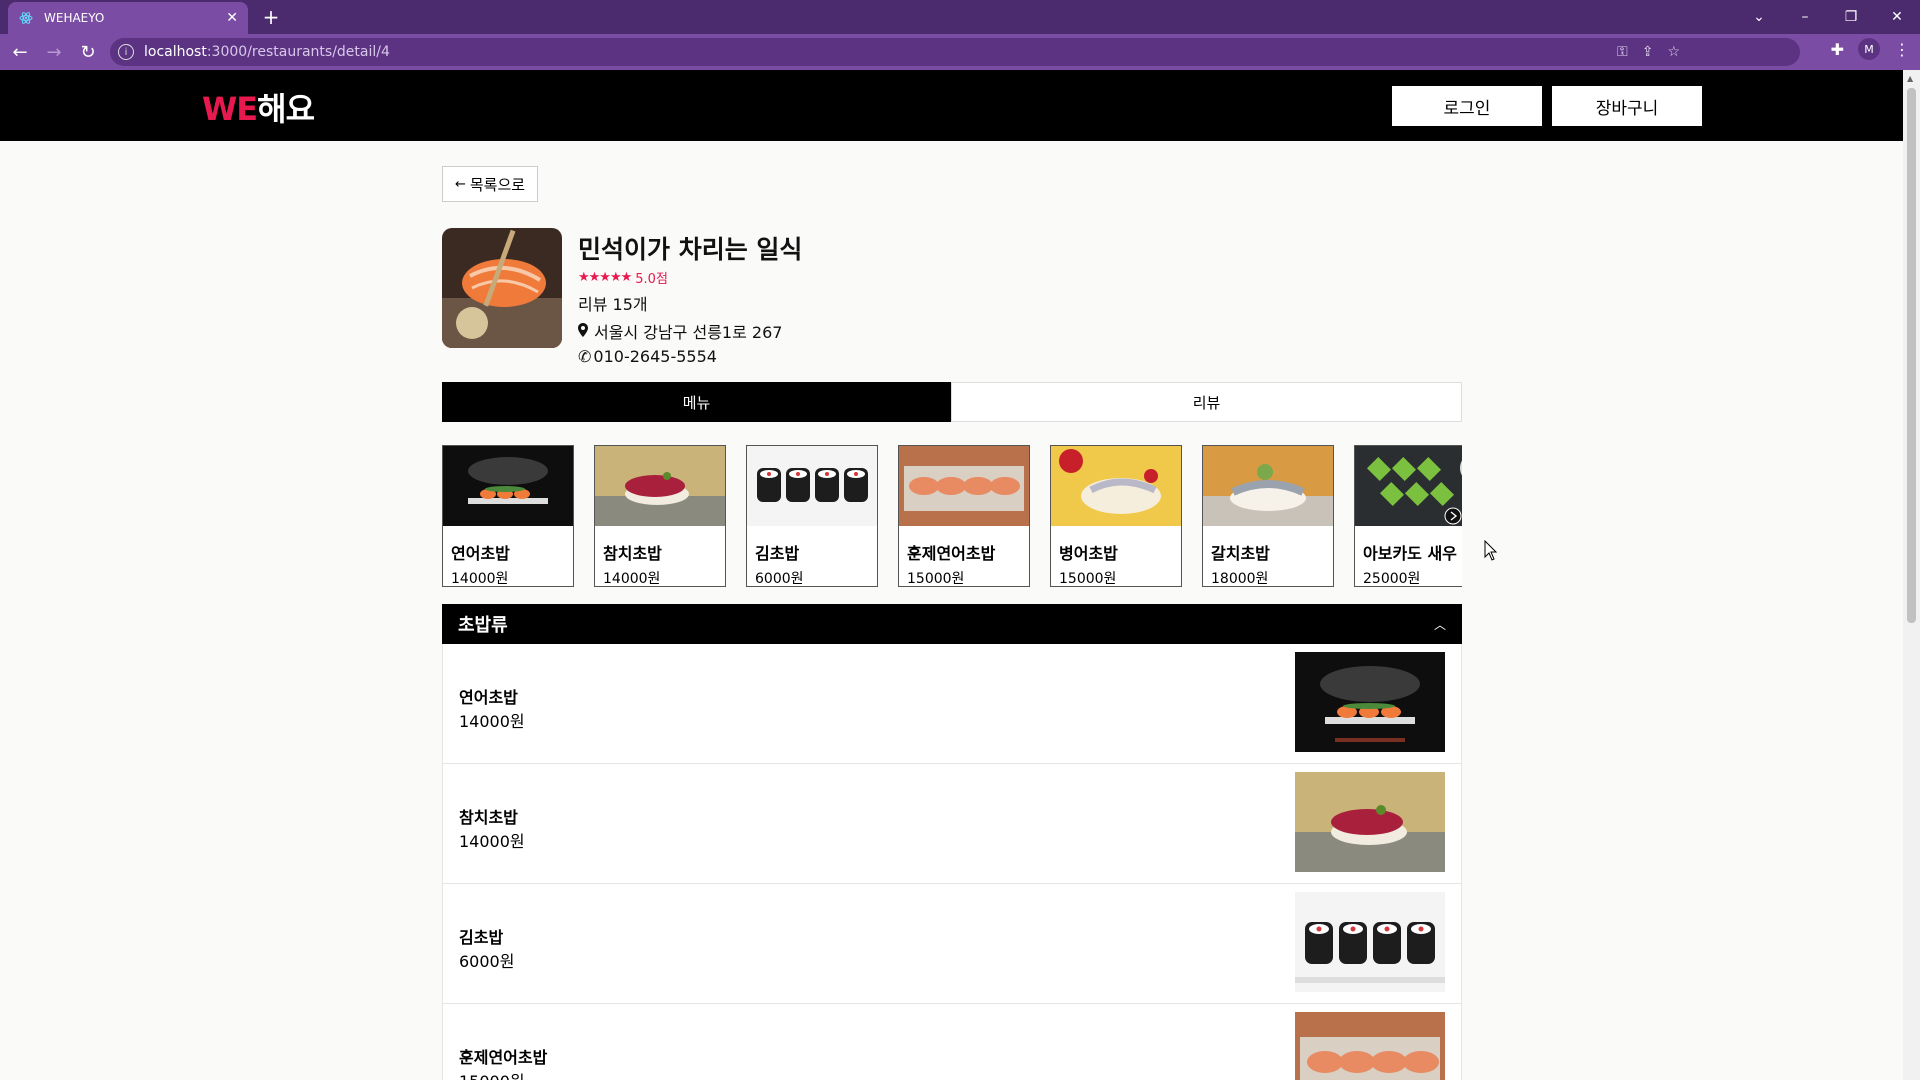 Image resolution: width=1920 pixels, height=1080 pixels. I want to click on tab-title: WEHAEYO, so click(74, 18).